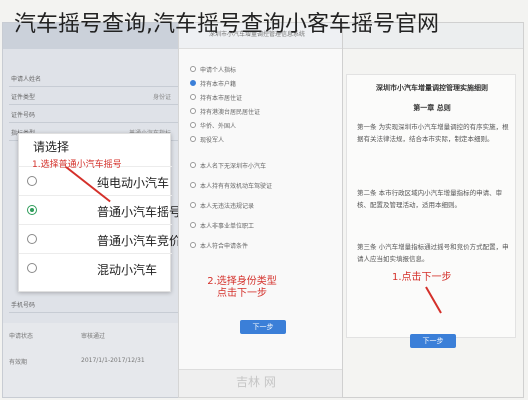 Image resolution: width=528 pixels, height=400 pixels. Describe the element at coordinates (133, 183) in the screenshot. I see `picker-option-label: 纯电动小汽车` at that location.